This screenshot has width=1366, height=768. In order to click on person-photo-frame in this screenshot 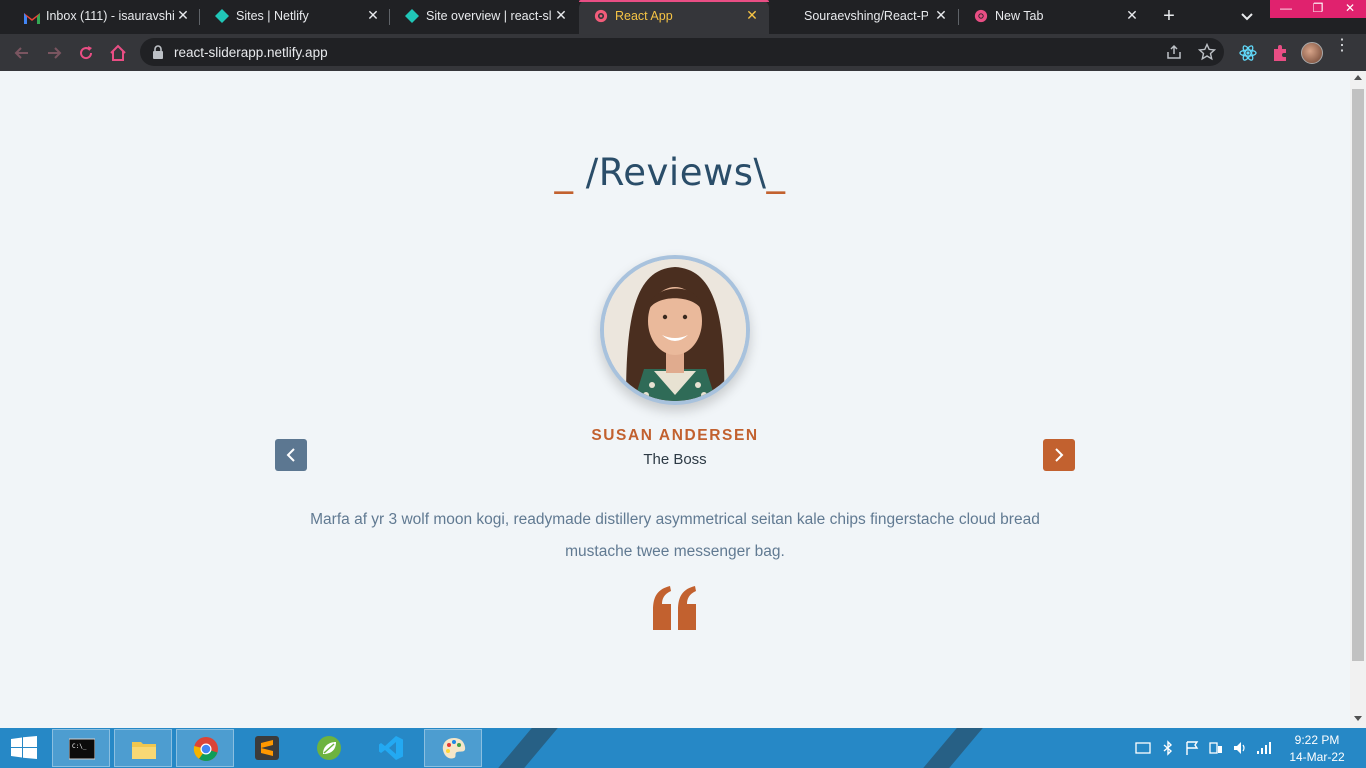, I will do `click(675, 330)`.